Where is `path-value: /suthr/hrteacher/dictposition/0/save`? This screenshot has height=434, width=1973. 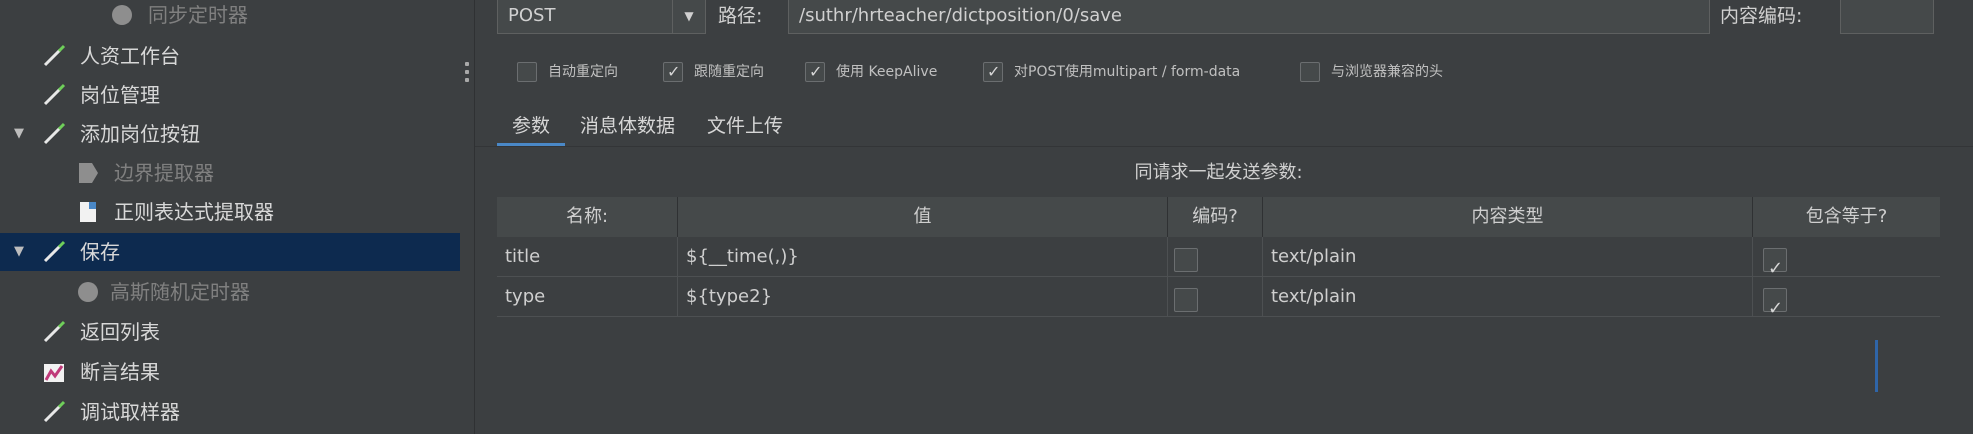 path-value: /suthr/hrteacher/dictposition/0/save is located at coordinates (960, 15).